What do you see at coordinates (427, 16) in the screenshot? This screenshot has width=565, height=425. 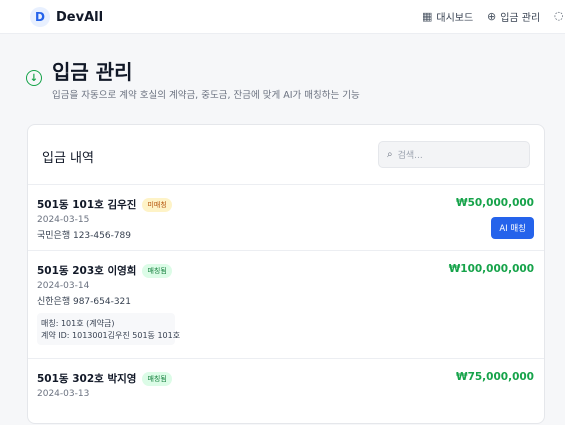 I see `grid-icon: ▦` at bounding box center [427, 16].